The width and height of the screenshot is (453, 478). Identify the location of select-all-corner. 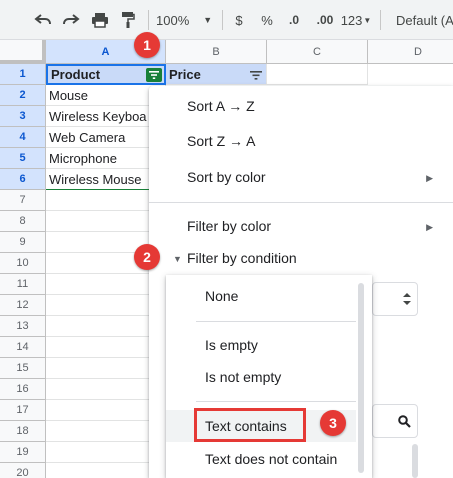
(23, 52).